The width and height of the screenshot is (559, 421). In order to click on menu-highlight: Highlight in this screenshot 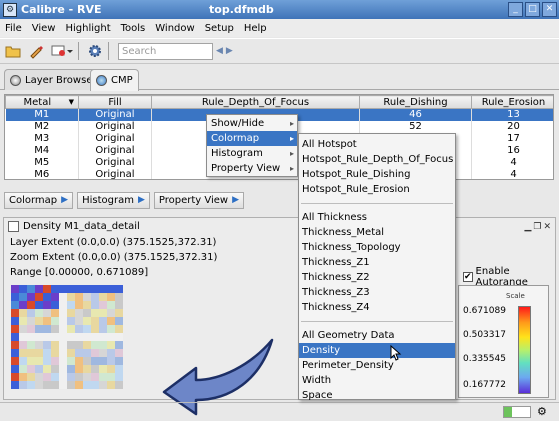, I will do `click(87, 28)`.